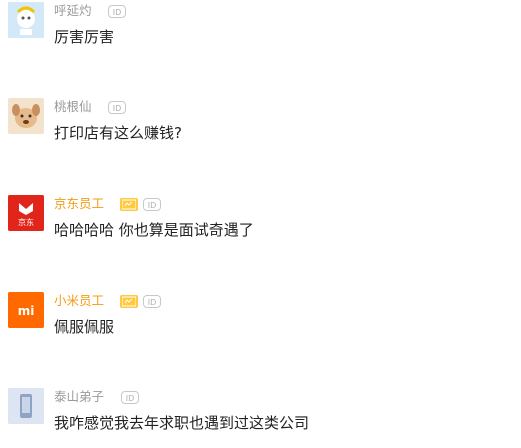 This screenshot has width=521, height=448. What do you see at coordinates (260, 322) in the screenshot?
I see `comment-item: mi 小米员工 ID 佩服佩服` at bounding box center [260, 322].